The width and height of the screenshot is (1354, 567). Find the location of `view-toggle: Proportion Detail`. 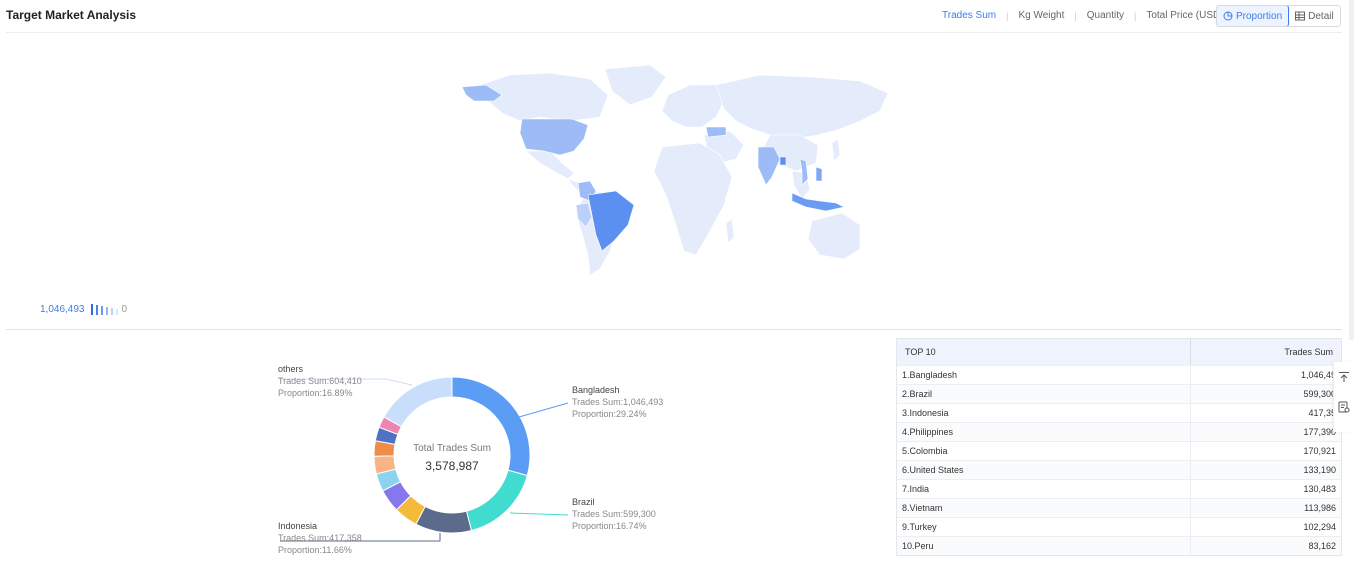

view-toggle: Proportion Detail is located at coordinates (1278, 16).